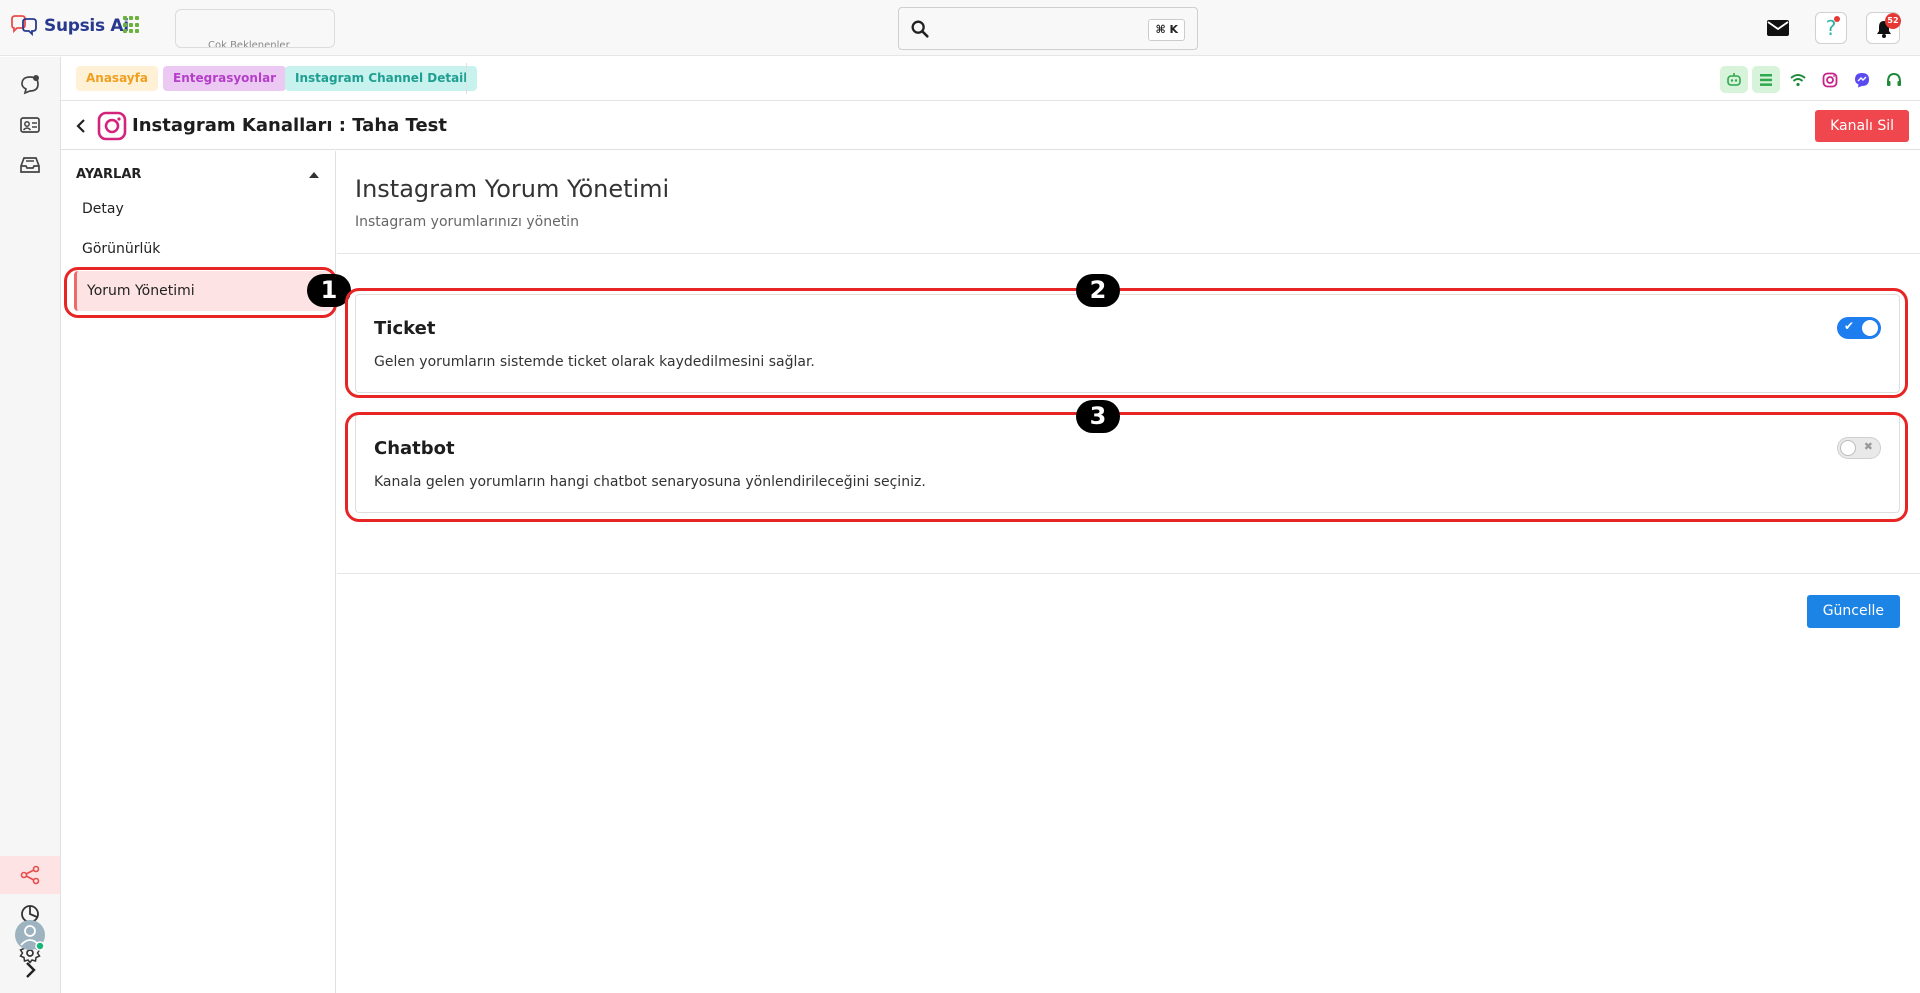 The height and width of the screenshot is (993, 1920). Describe the element at coordinates (1766, 79) in the screenshot. I see `list-channel-icon` at that location.